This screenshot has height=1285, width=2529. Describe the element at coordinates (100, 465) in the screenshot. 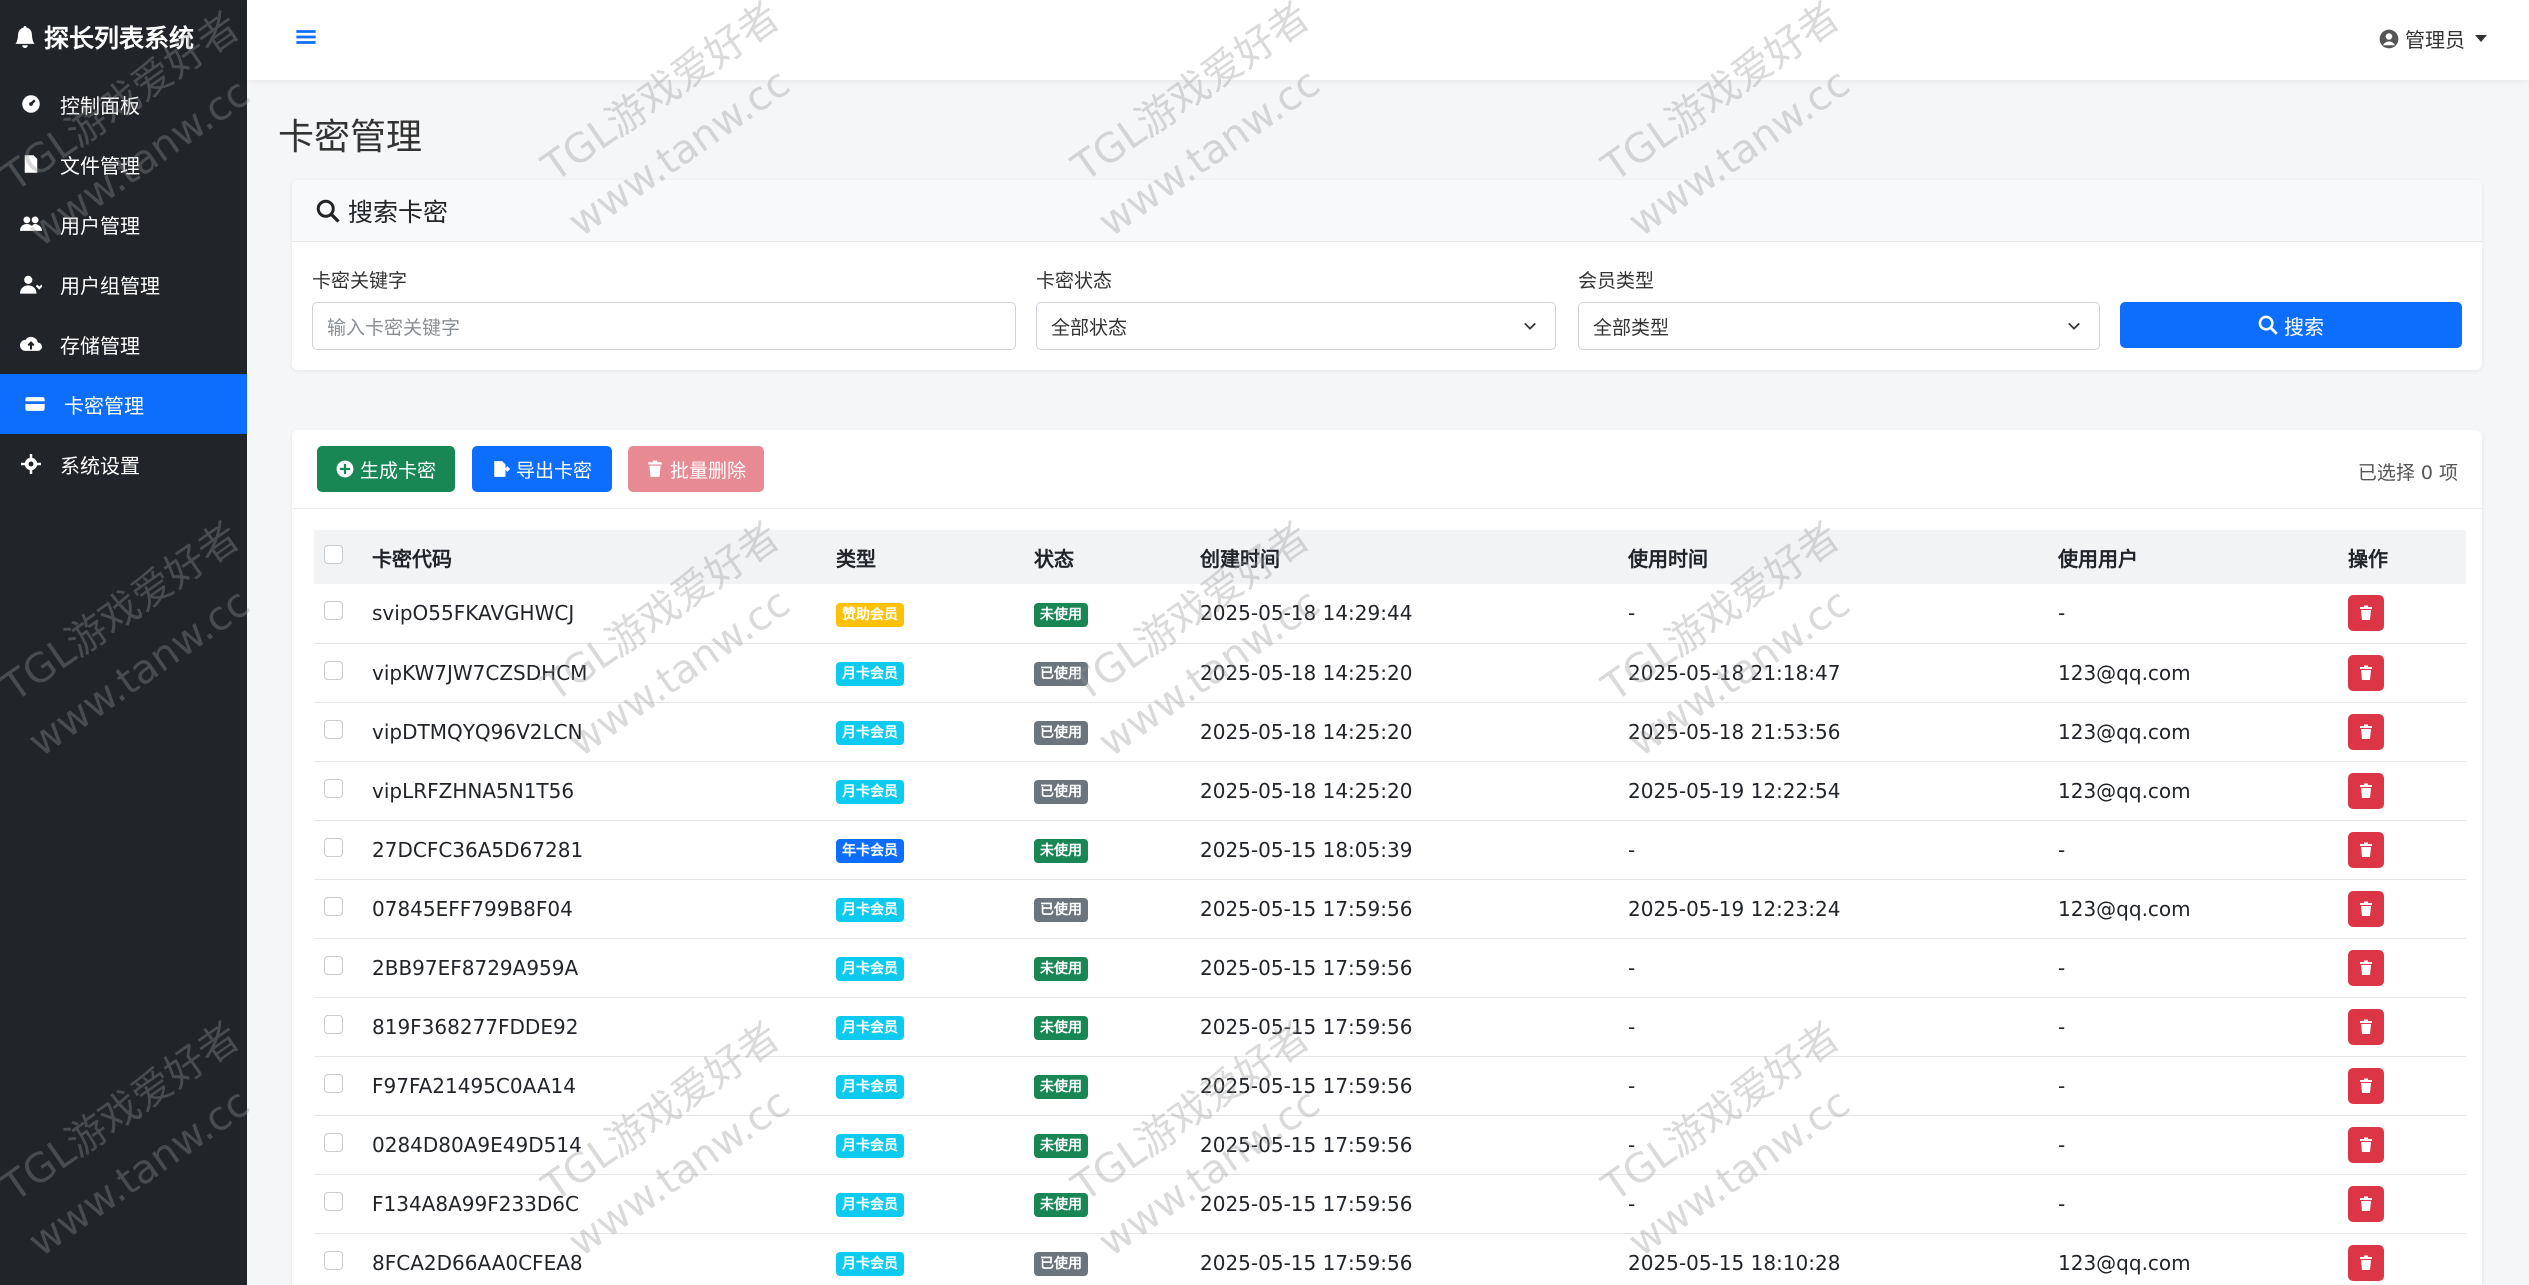

I see `sidebar-item-label: 系统设置` at that location.